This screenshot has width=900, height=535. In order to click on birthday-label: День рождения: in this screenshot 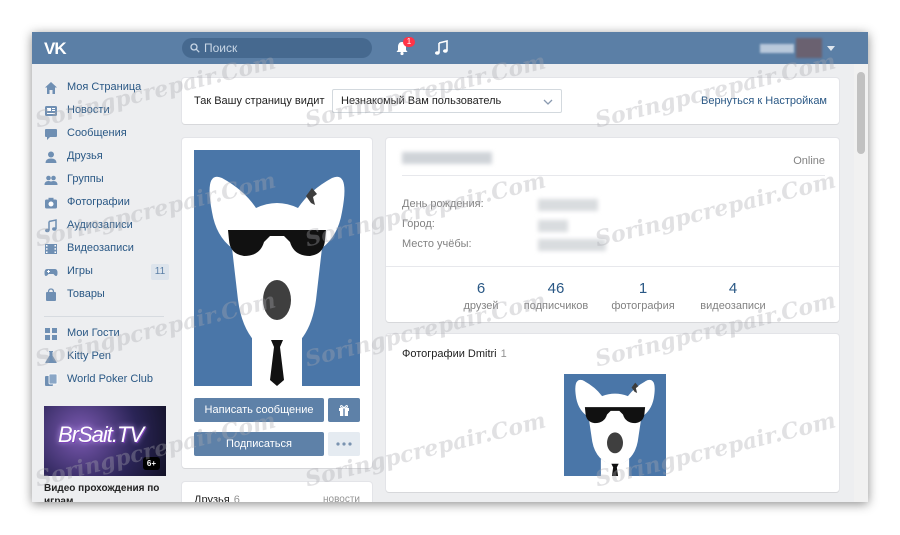, I will do `click(443, 204)`.